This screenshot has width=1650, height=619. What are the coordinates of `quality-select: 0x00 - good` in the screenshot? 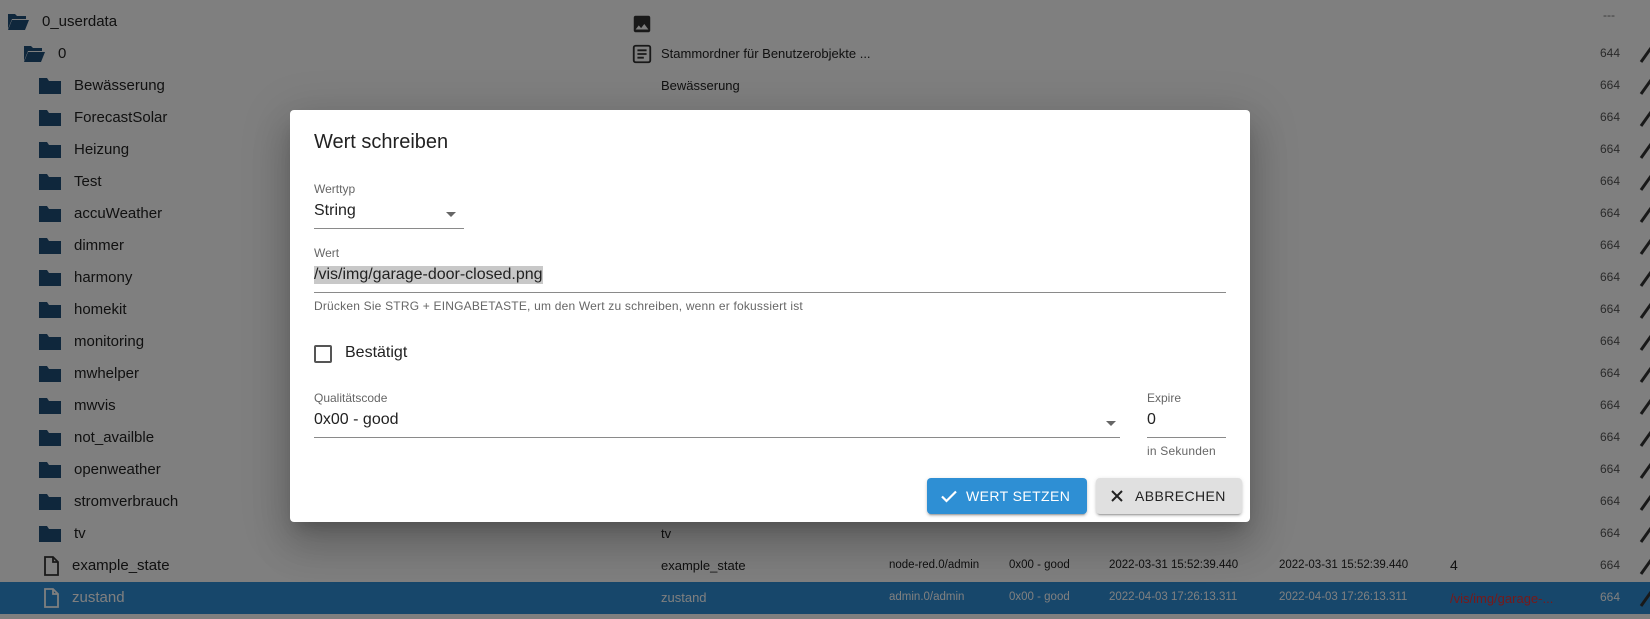 It's located at (717, 423).